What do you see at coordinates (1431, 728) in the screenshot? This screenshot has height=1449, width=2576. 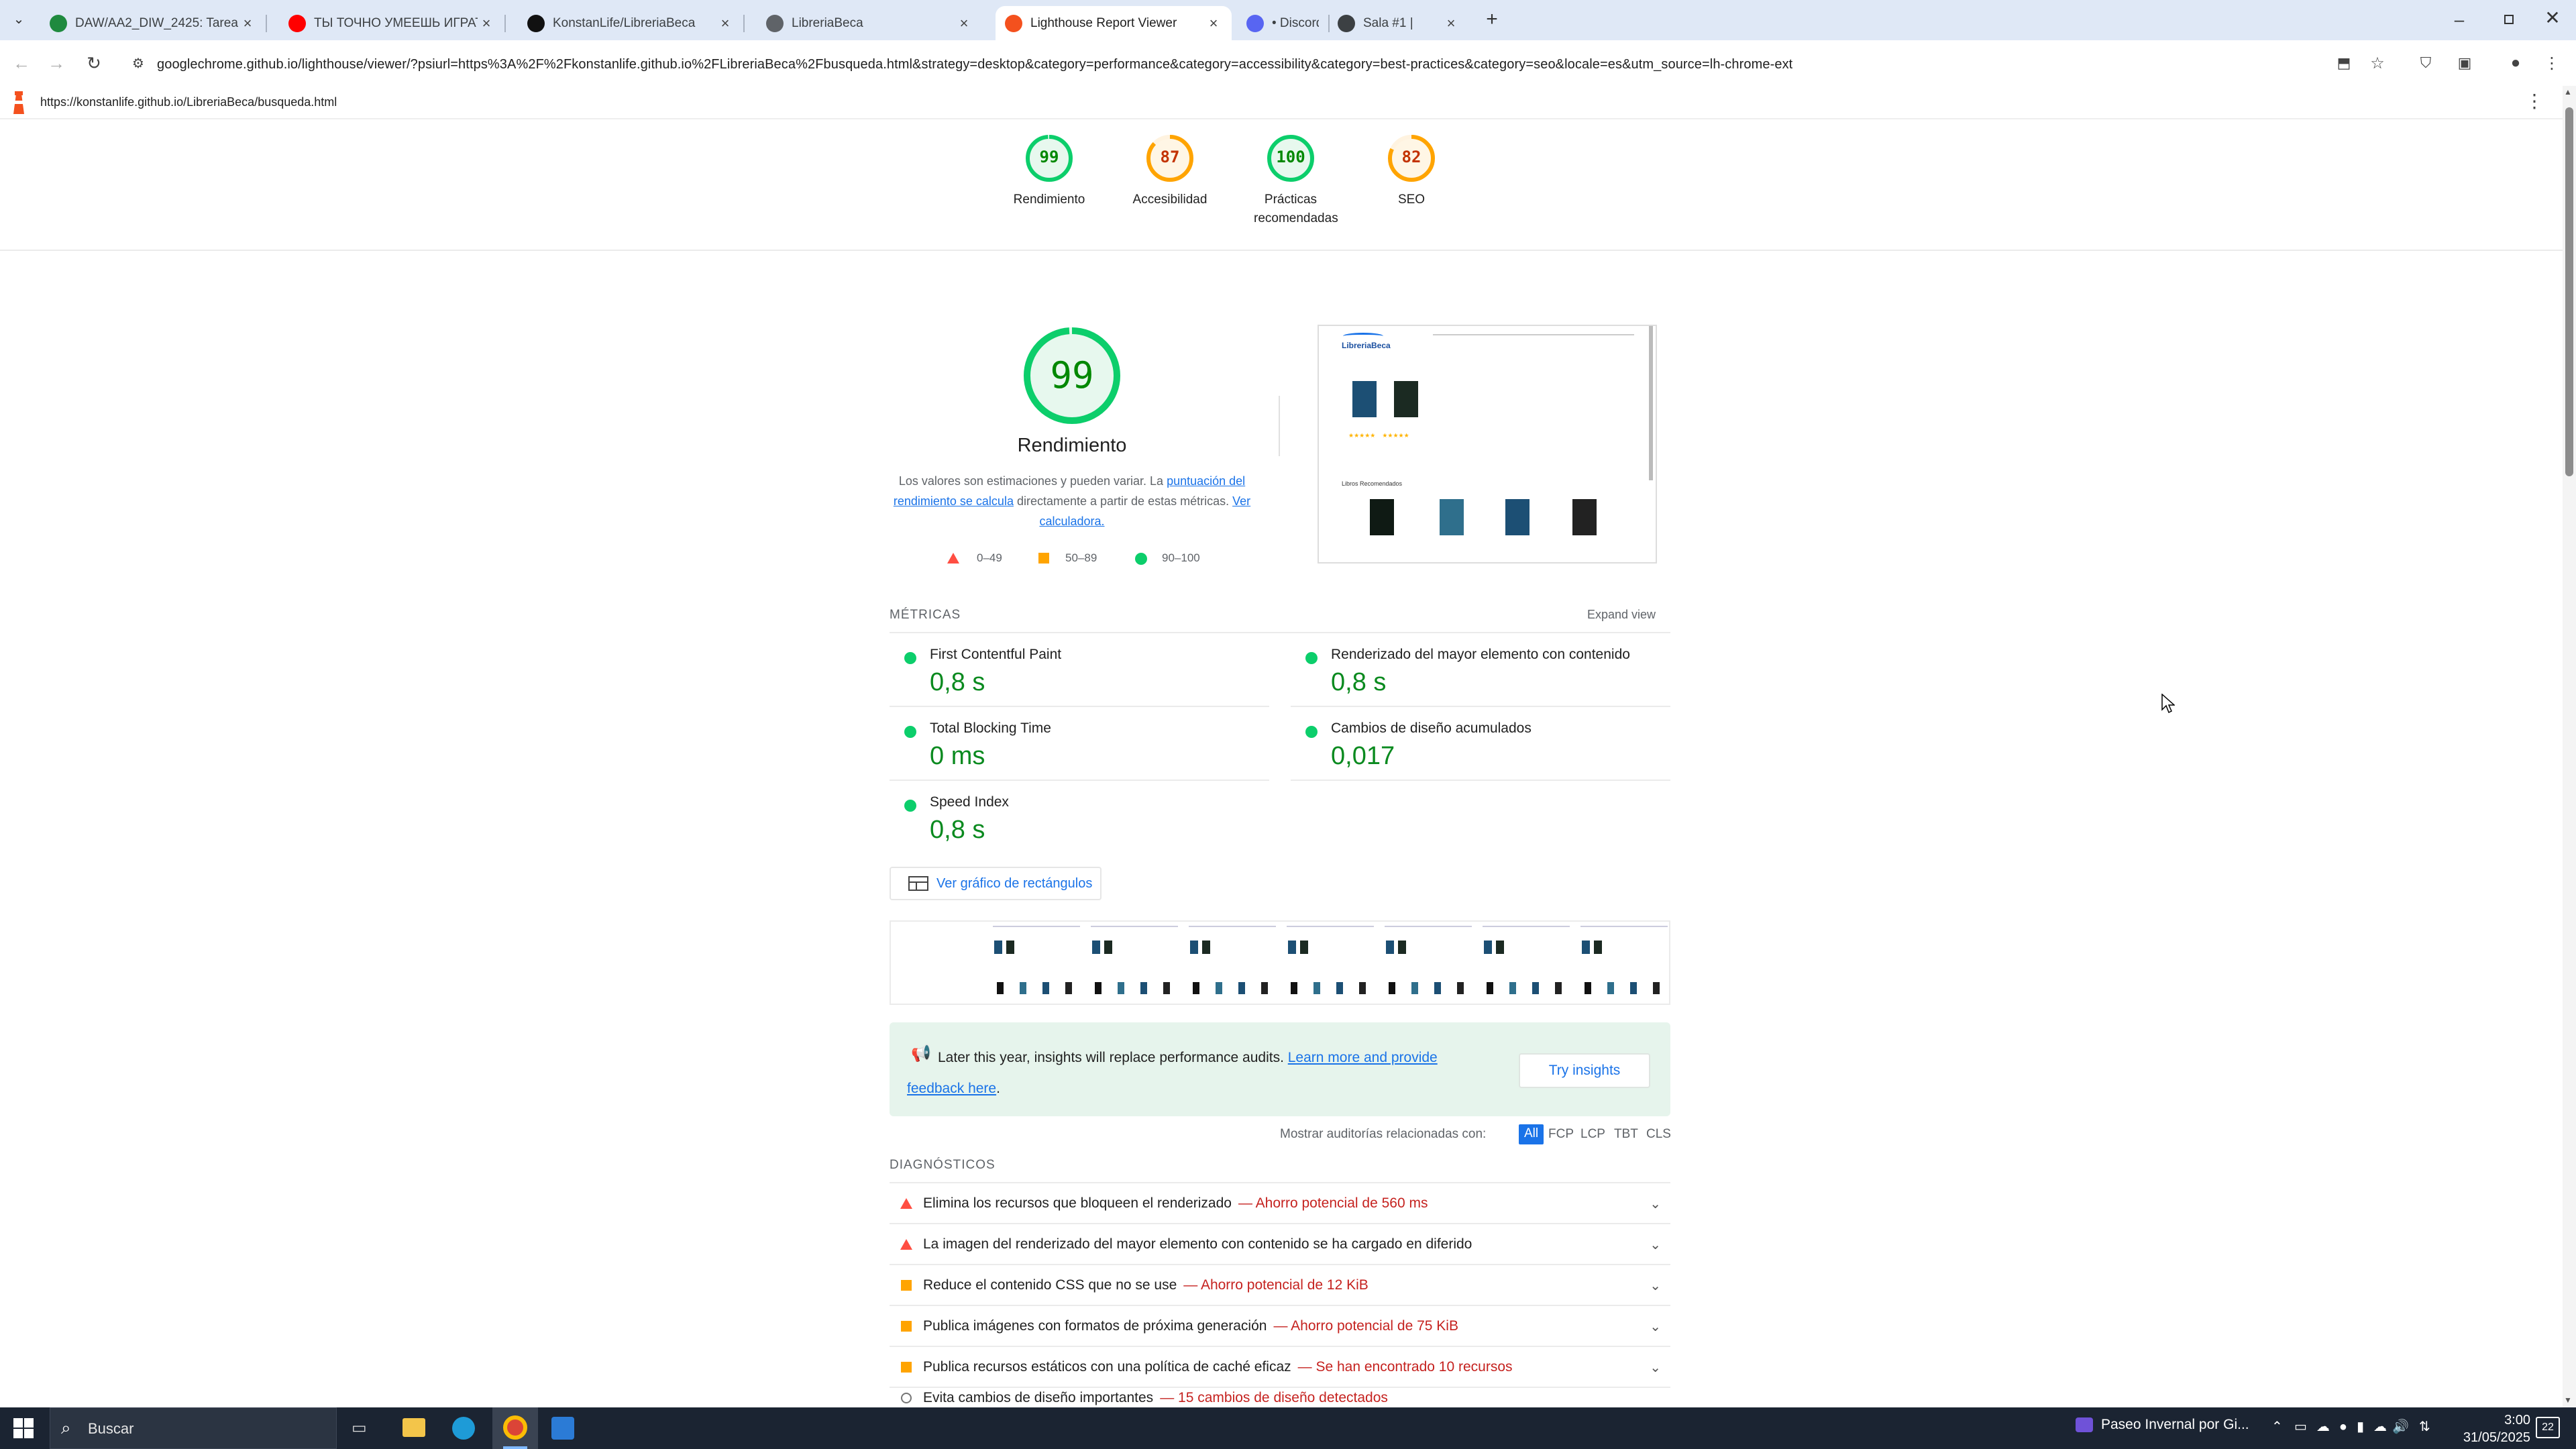 I see `metric-title: Cambios de diseño acumulados` at bounding box center [1431, 728].